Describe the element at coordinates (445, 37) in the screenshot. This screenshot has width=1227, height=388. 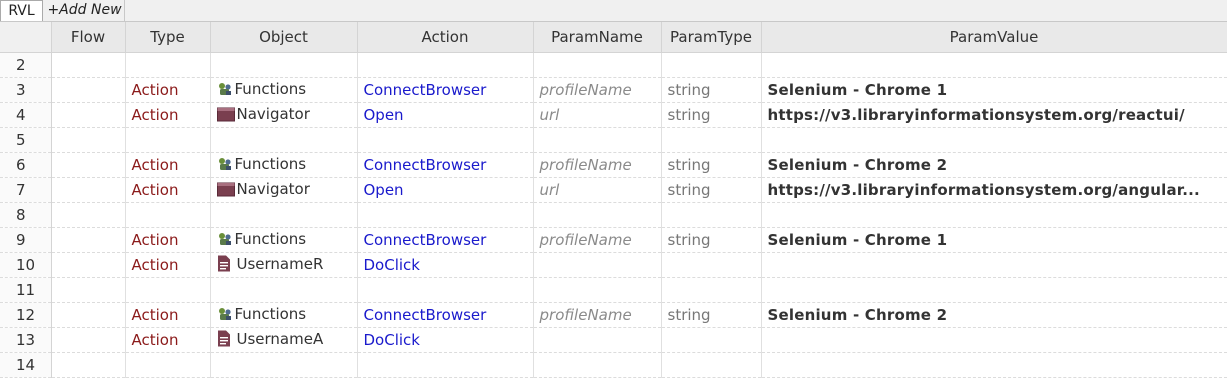
I see `column-header-action: Action` at that location.